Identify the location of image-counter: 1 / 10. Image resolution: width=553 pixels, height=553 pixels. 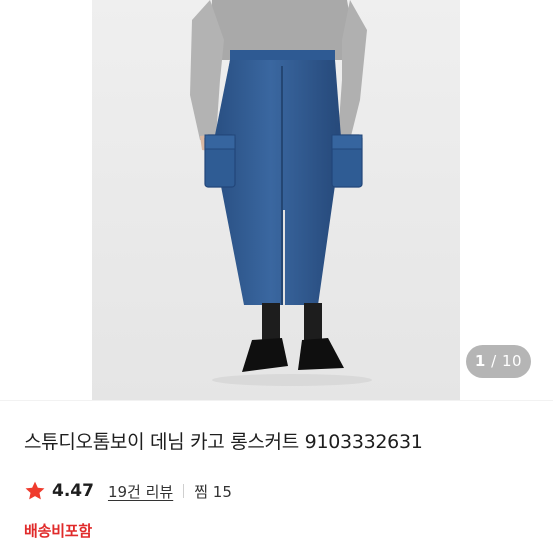
(498, 361).